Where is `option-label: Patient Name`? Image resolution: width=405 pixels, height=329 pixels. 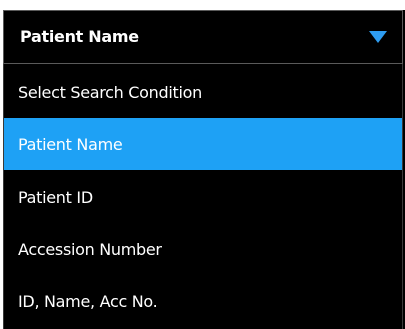 option-label: Patient Name is located at coordinates (70, 144).